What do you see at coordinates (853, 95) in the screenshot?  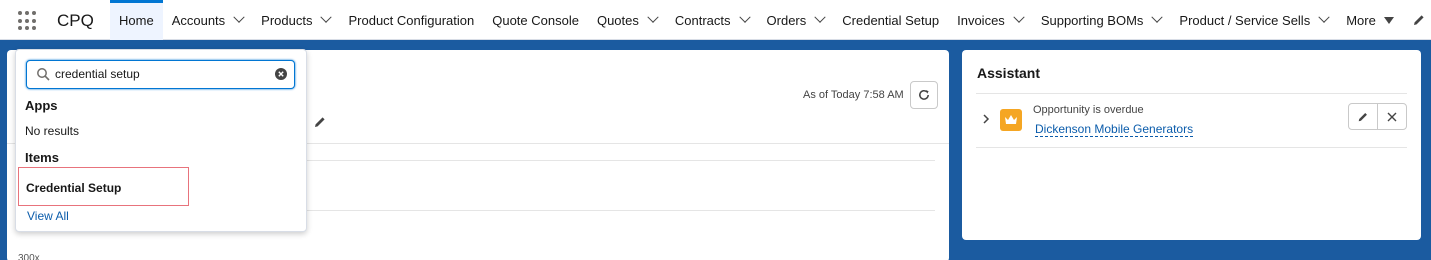 I see `as-of-timestamp: As of Today 7:58 AM` at bounding box center [853, 95].